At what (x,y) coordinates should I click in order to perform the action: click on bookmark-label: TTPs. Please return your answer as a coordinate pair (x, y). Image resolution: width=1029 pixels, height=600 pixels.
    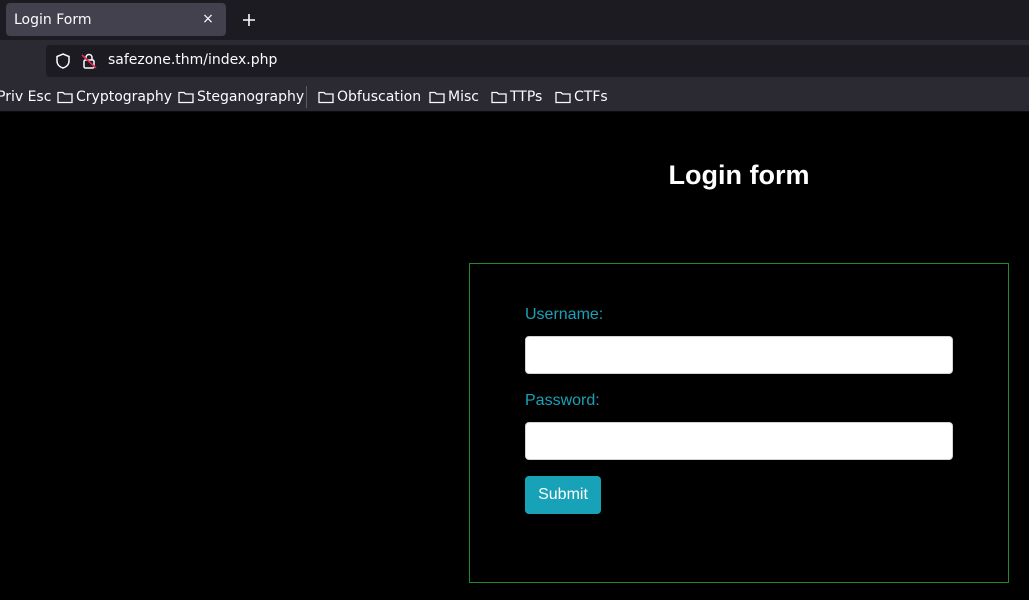
    Looking at the image, I should click on (526, 97).